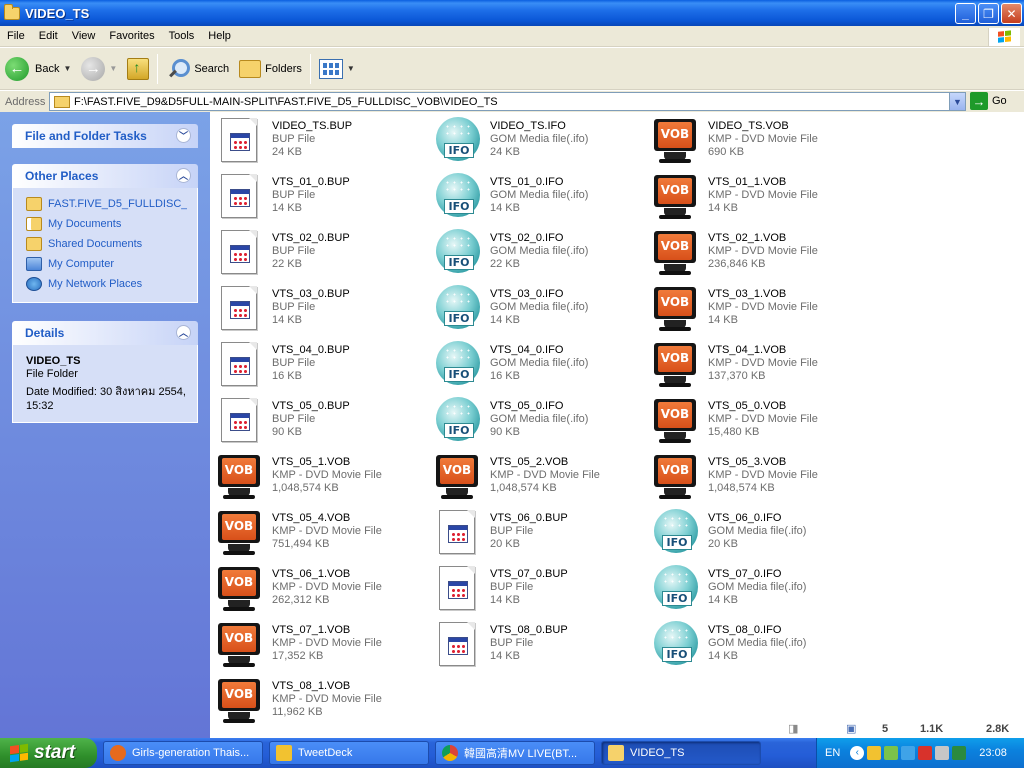 Image resolution: width=1024 pixels, height=768 pixels. I want to click on back-button: ← Back ▼, so click(38, 69).